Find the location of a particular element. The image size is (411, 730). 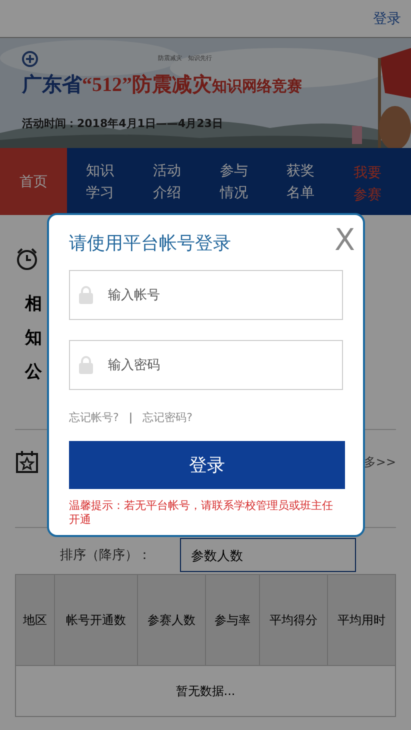

column-header: 参赛人数 is located at coordinates (171, 620).